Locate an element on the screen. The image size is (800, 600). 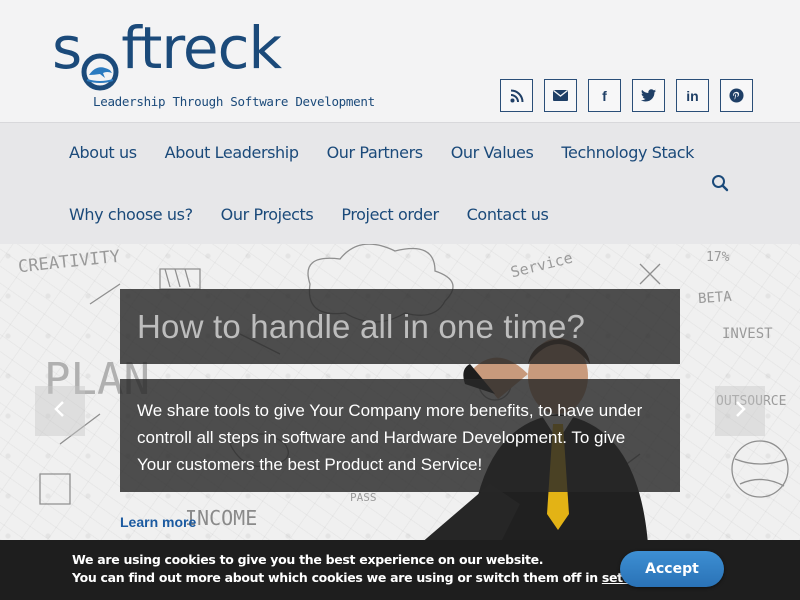
linkedin-icon: in is located at coordinates (692, 95).